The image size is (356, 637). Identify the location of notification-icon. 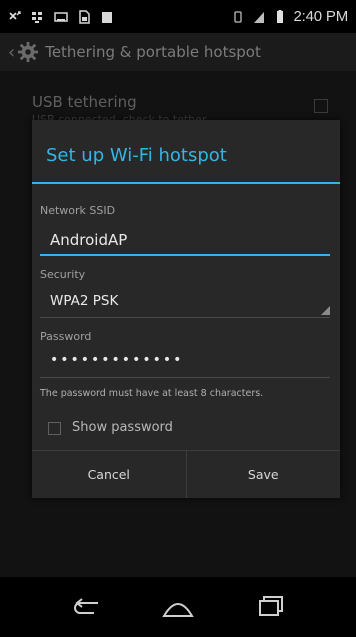
(107, 17).